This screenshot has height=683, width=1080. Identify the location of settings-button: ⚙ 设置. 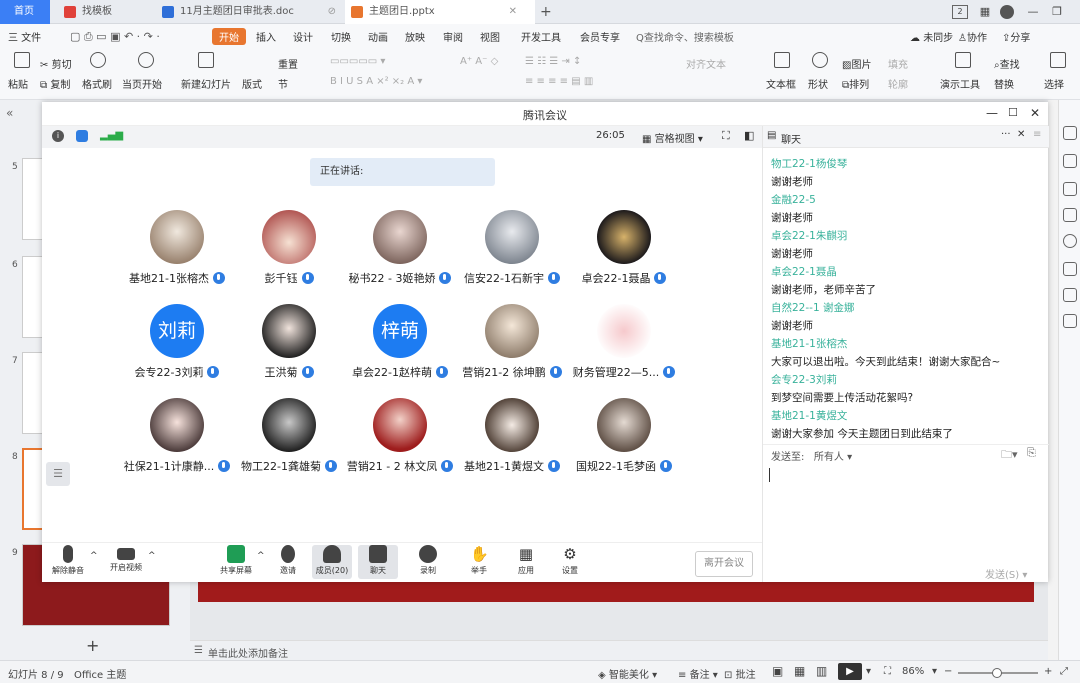
(570, 560).